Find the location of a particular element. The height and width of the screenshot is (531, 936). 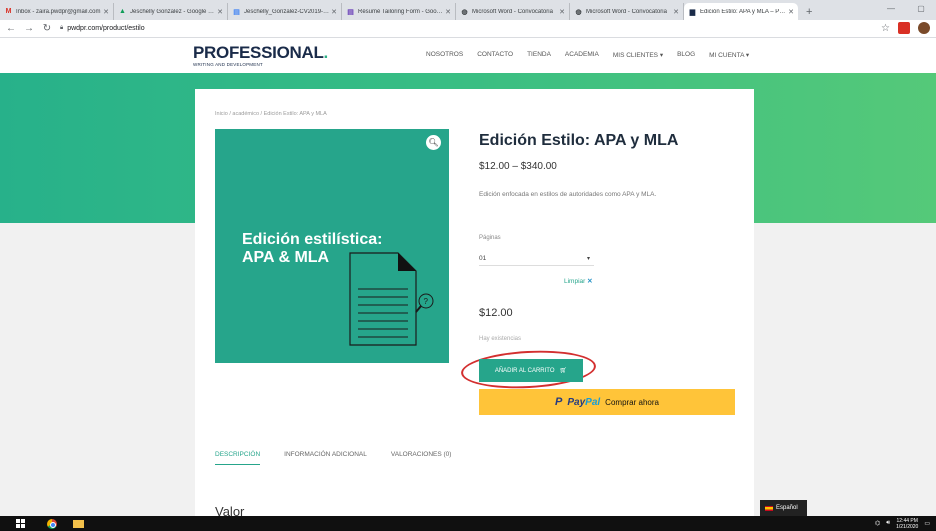

taskbar: ⌬ 🔊︎ 12:44 PM 1/21/2020 ▭ is located at coordinates (468, 523).